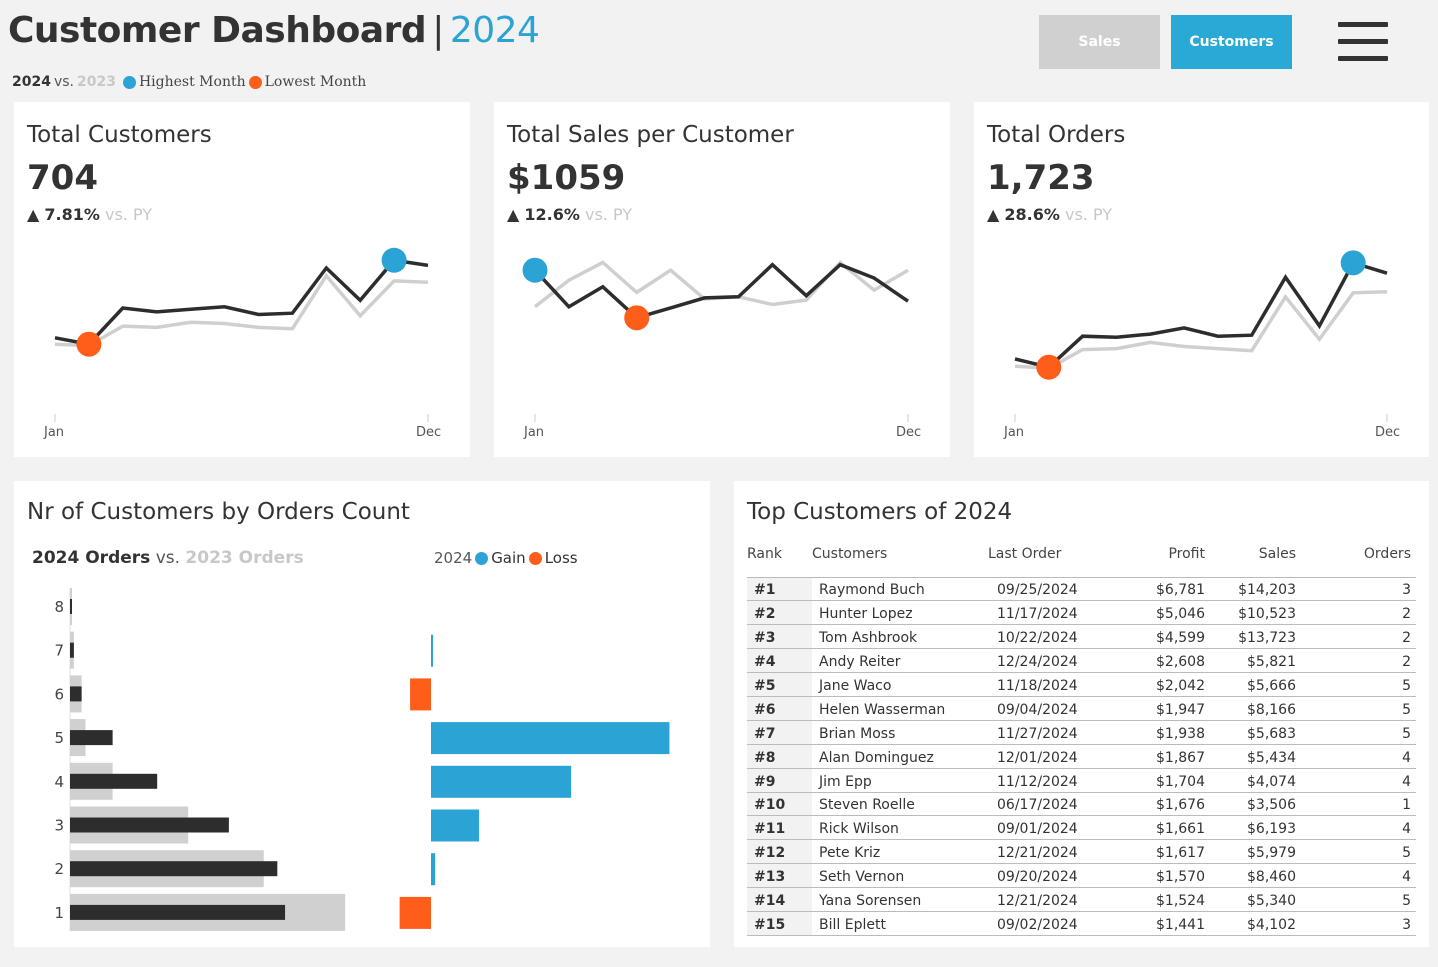 The height and width of the screenshot is (967, 1438). What do you see at coordinates (1367, 684) in the screenshot?
I see `orders-cell: 5` at bounding box center [1367, 684].